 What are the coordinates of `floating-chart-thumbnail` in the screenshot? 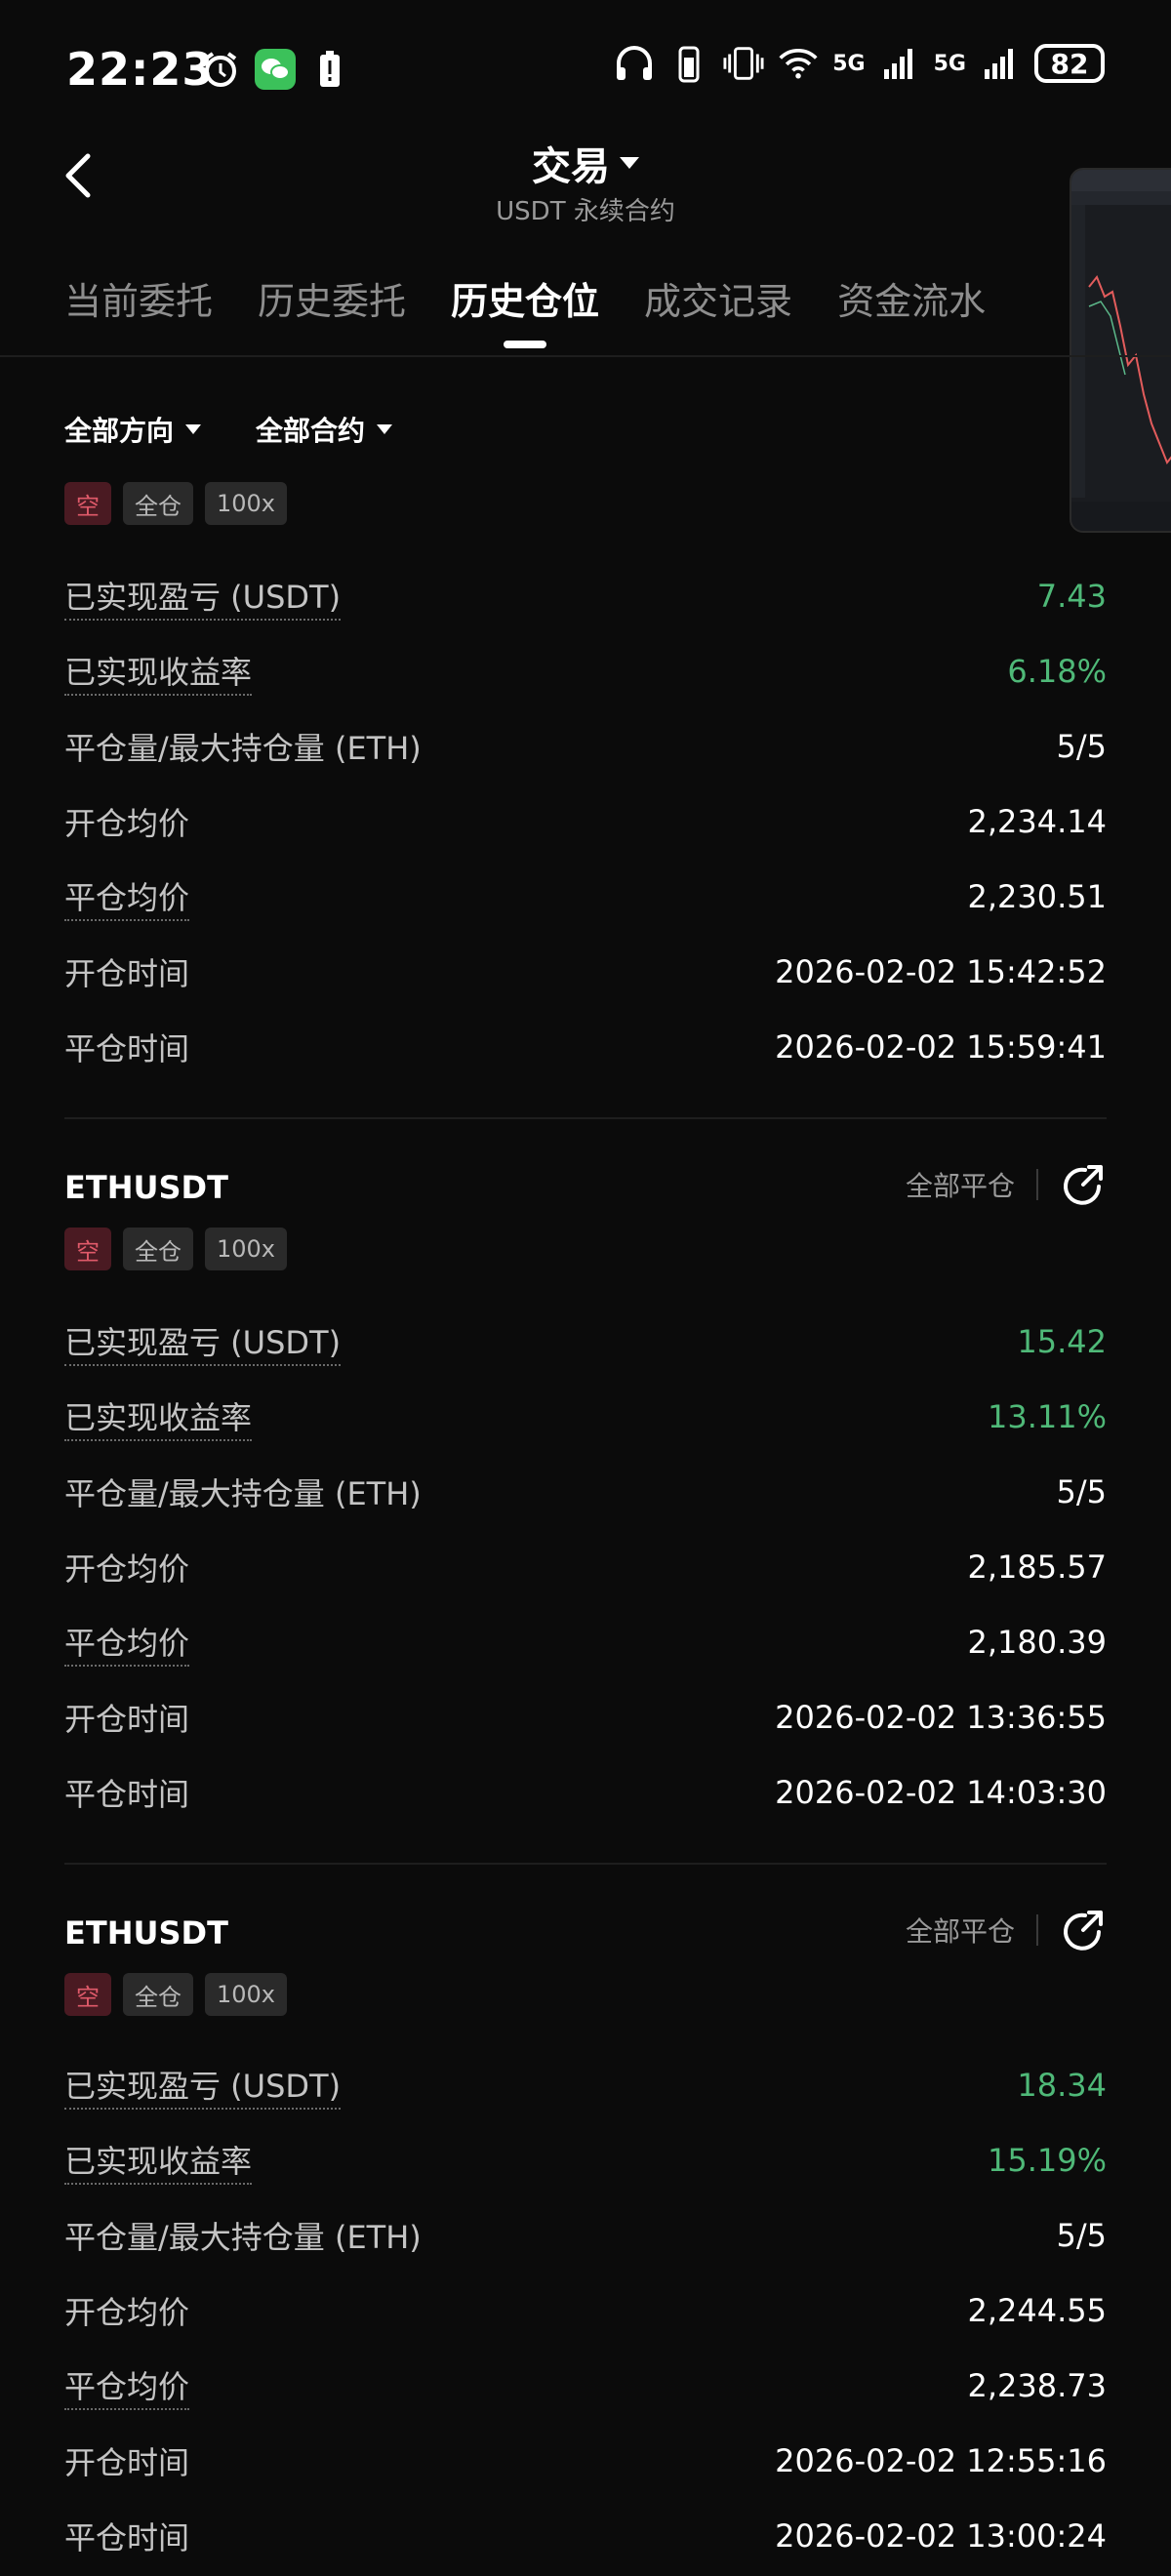 It's located at (1120, 350).